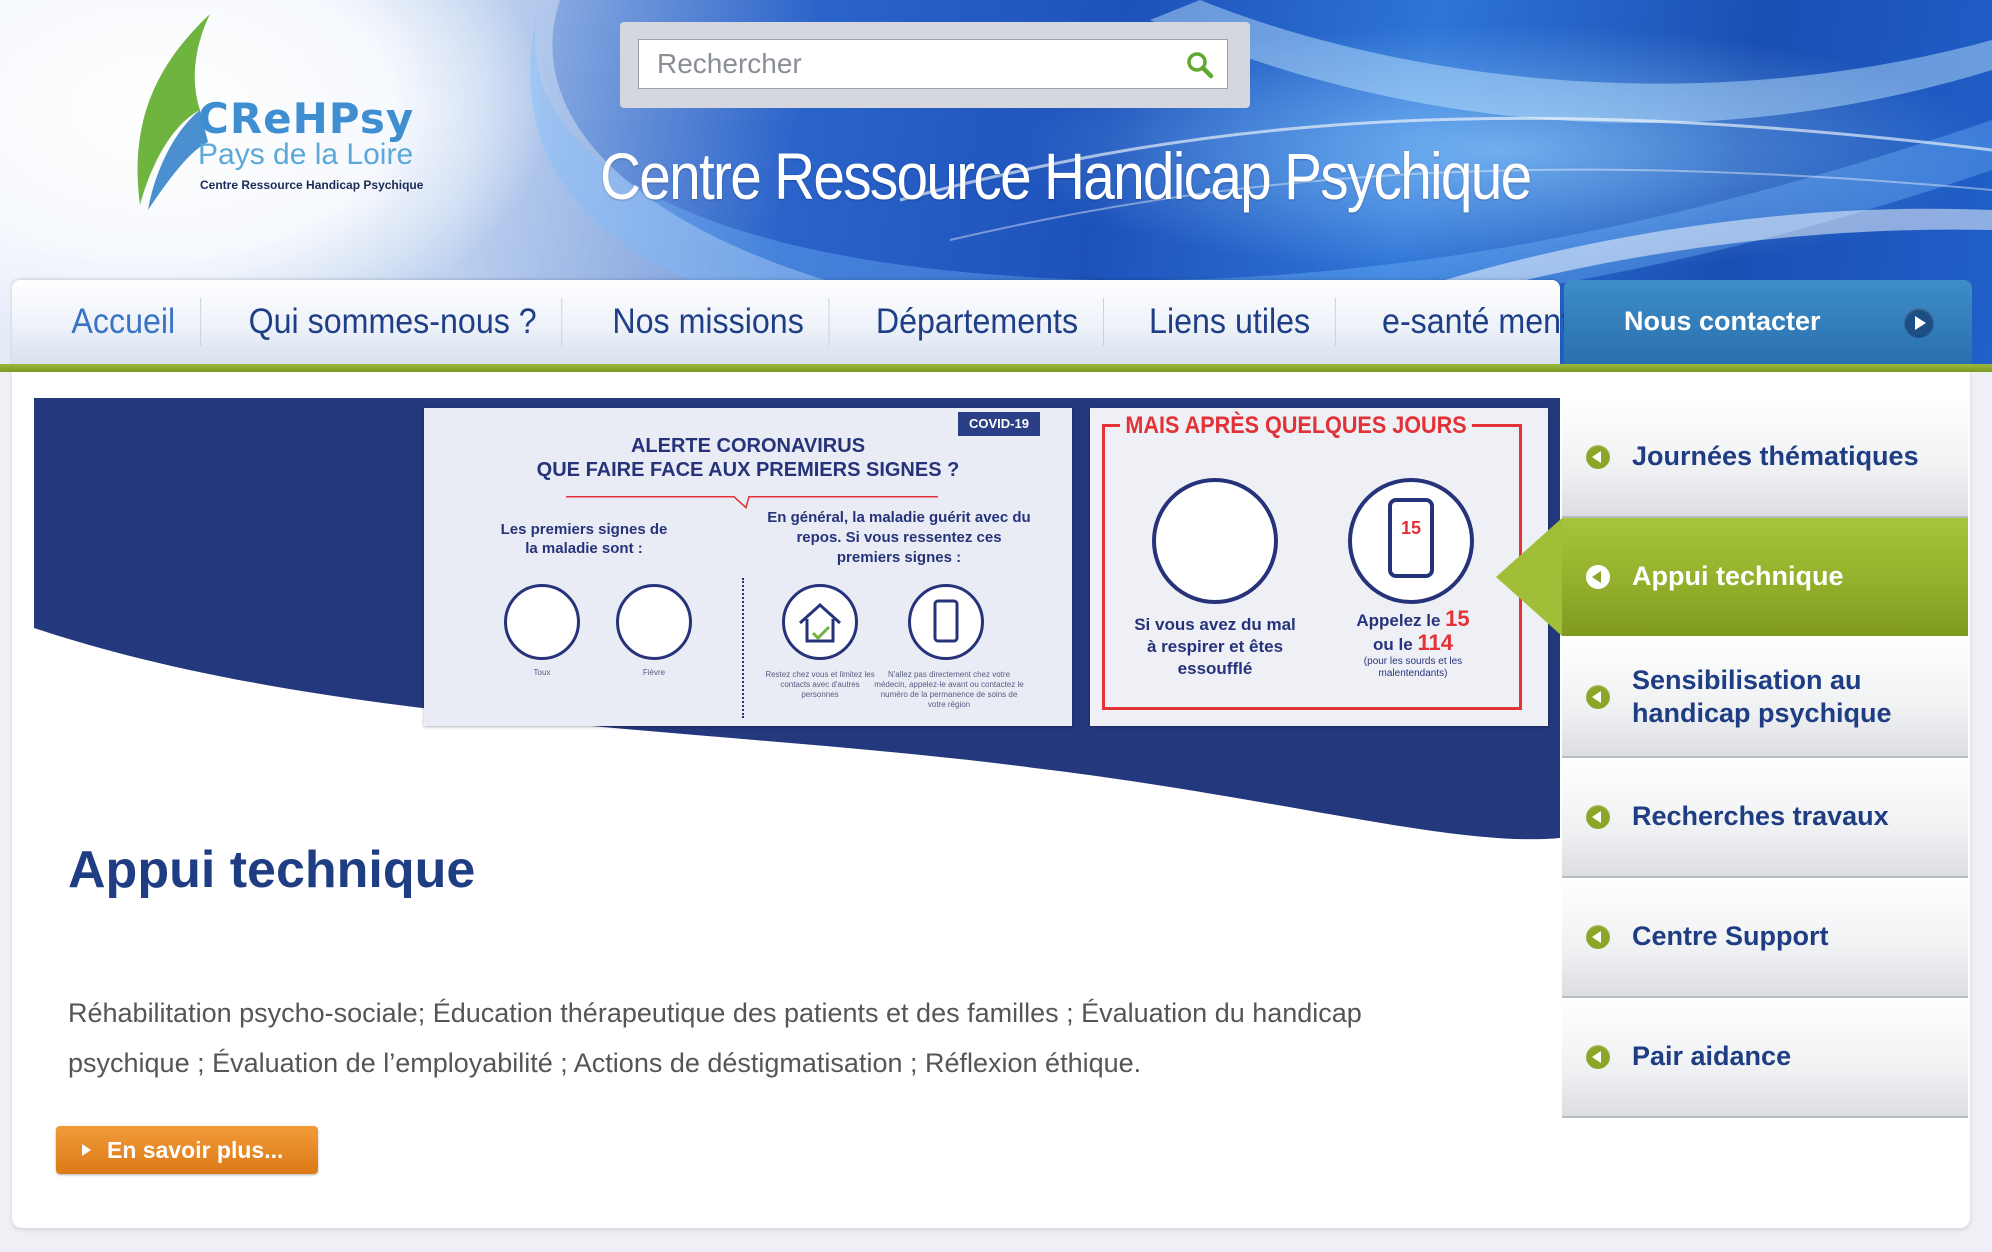  I want to click on contact-button: Nous contacter, so click(1768, 322).